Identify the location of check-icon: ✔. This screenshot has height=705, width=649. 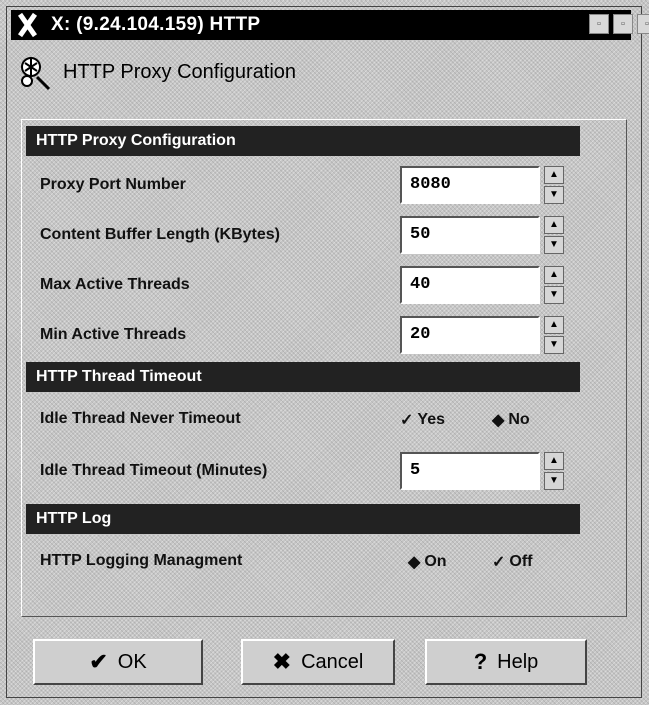
(98, 661).